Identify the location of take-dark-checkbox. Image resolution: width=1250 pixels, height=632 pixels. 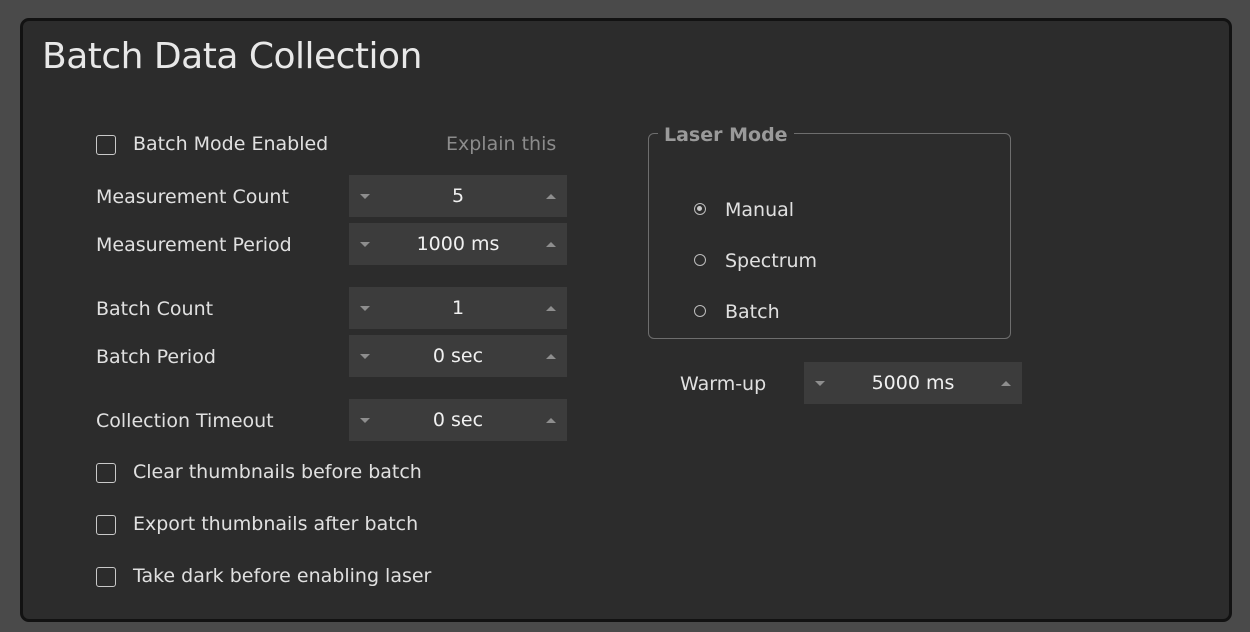
(106, 577).